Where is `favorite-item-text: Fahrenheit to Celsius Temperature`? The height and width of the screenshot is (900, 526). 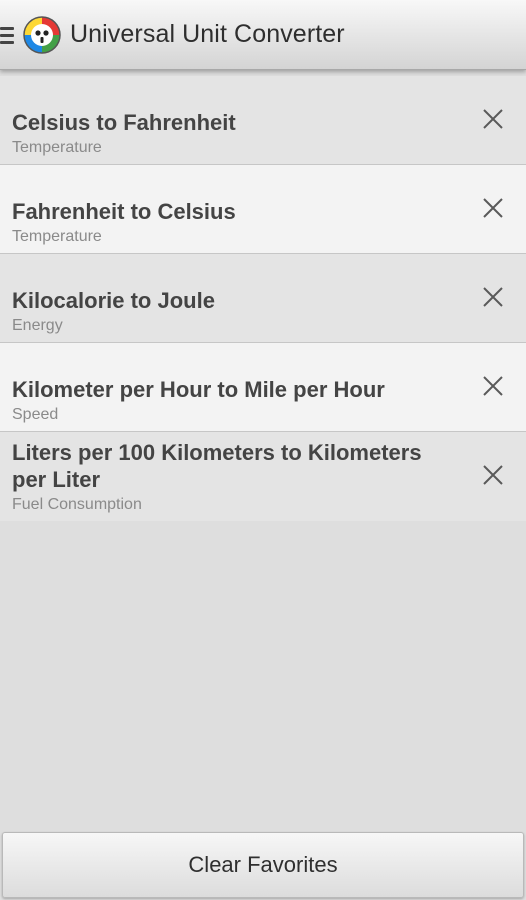
favorite-item-text: Fahrenheit to Celsius Temperature is located at coordinates (229, 222).